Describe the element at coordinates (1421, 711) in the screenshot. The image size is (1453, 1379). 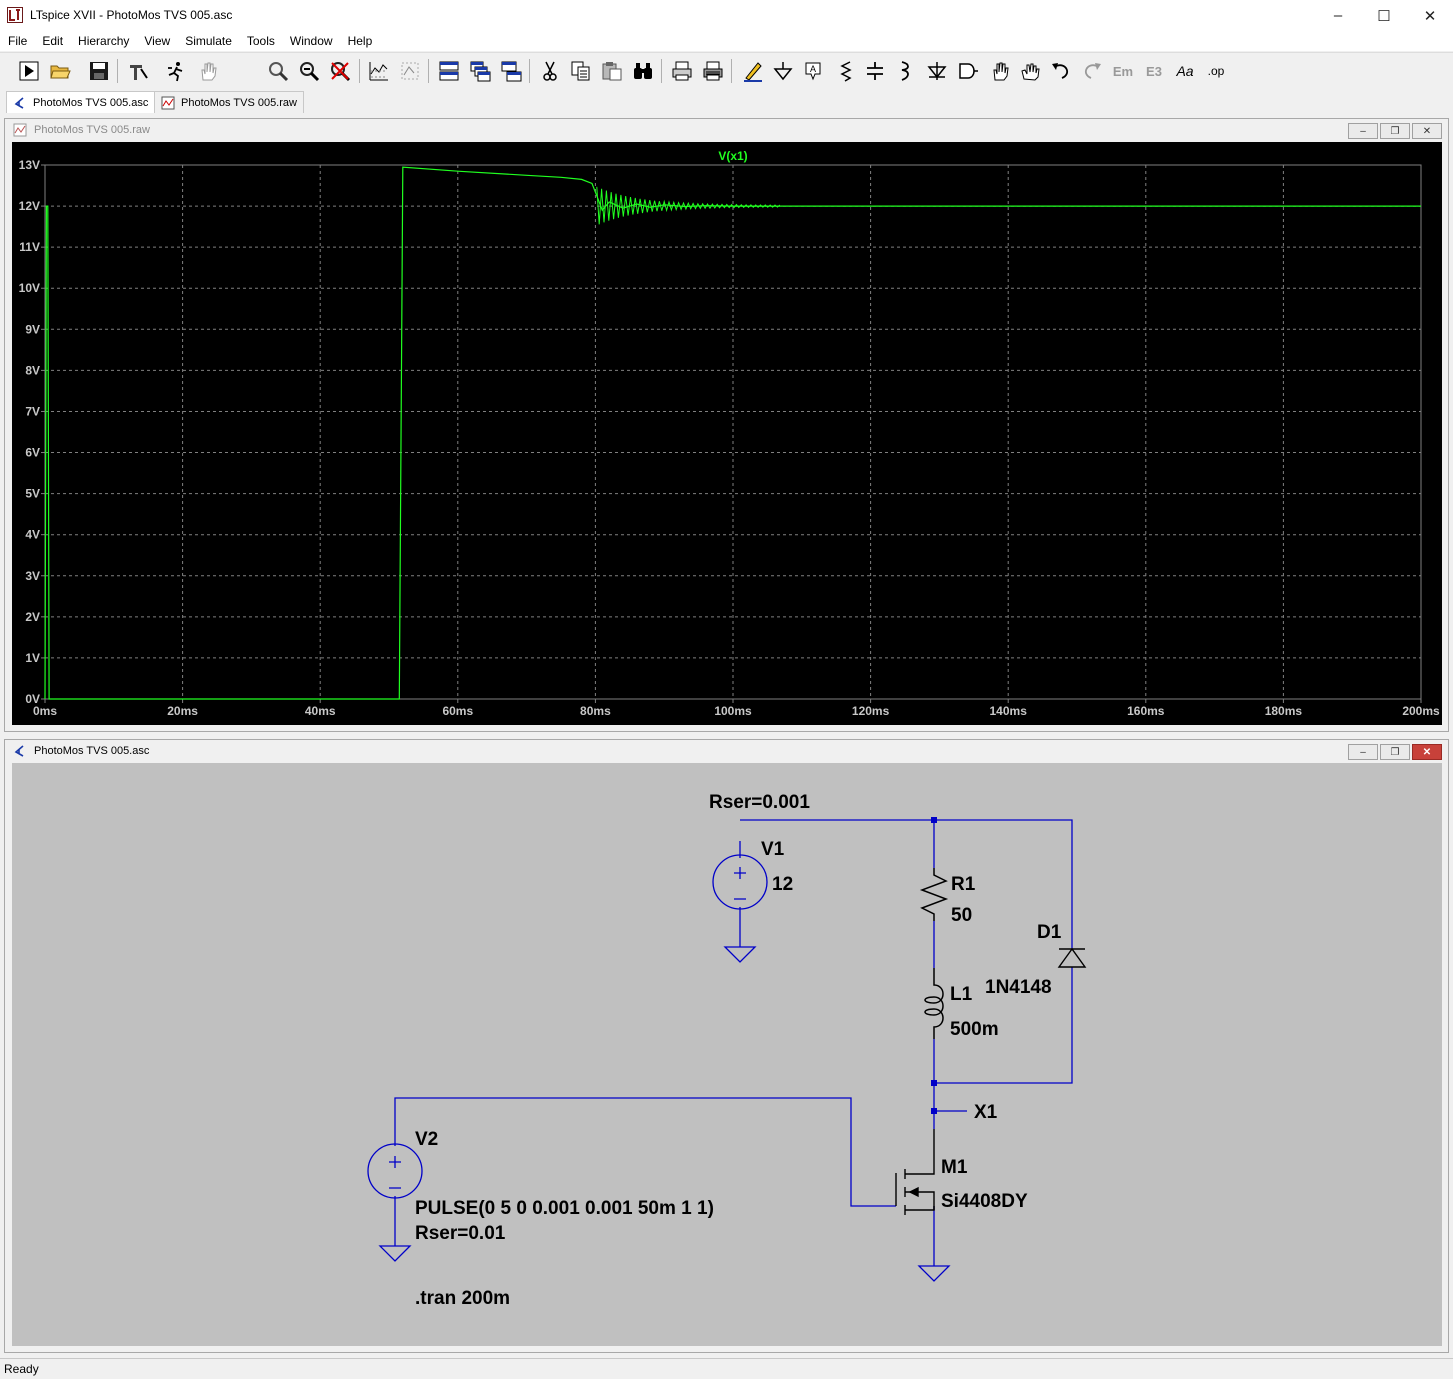
I see `x-tick-label: 200ms` at that location.